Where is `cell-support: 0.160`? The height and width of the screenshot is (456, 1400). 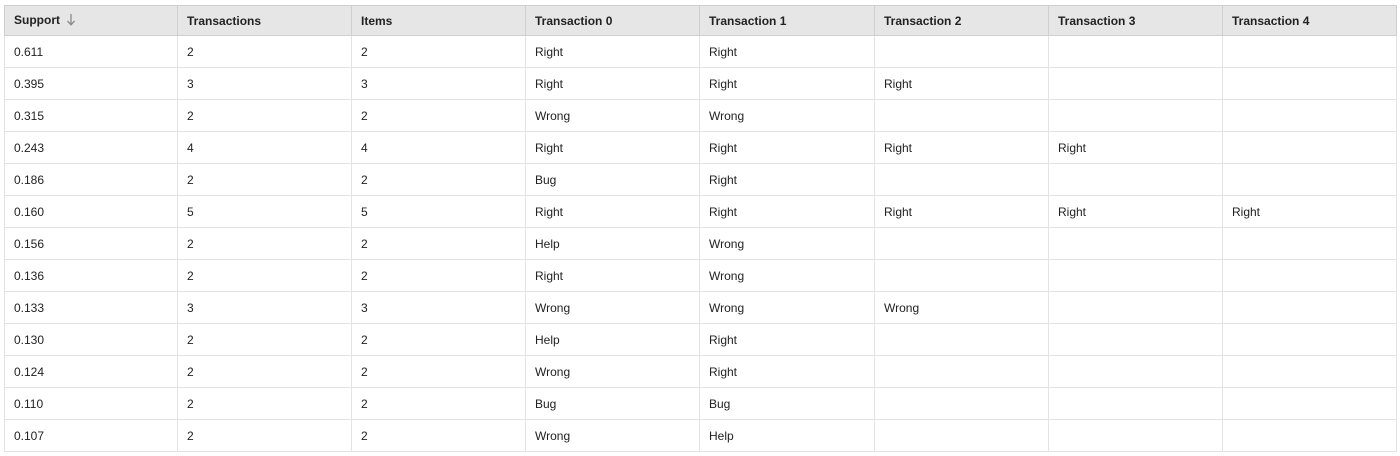 cell-support: 0.160 is located at coordinates (91, 211).